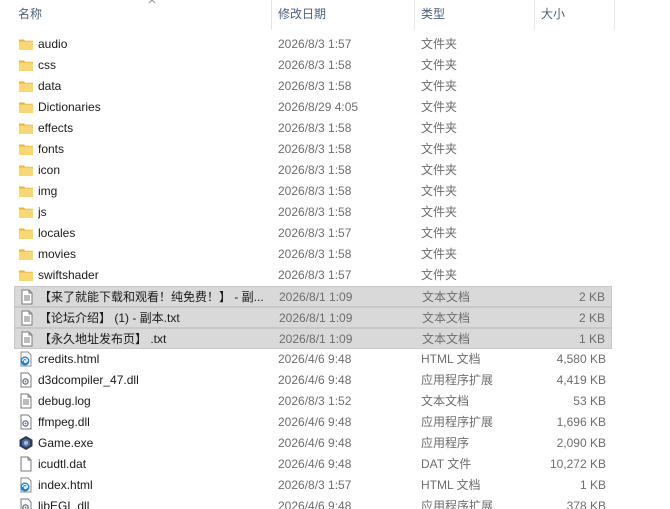 The height and width of the screenshot is (509, 670). I want to click on file-row: 【论坛介绍】 (1) - 副本.txt 2026/8/1 1:09 文本文档 2 KB, so click(313, 317).